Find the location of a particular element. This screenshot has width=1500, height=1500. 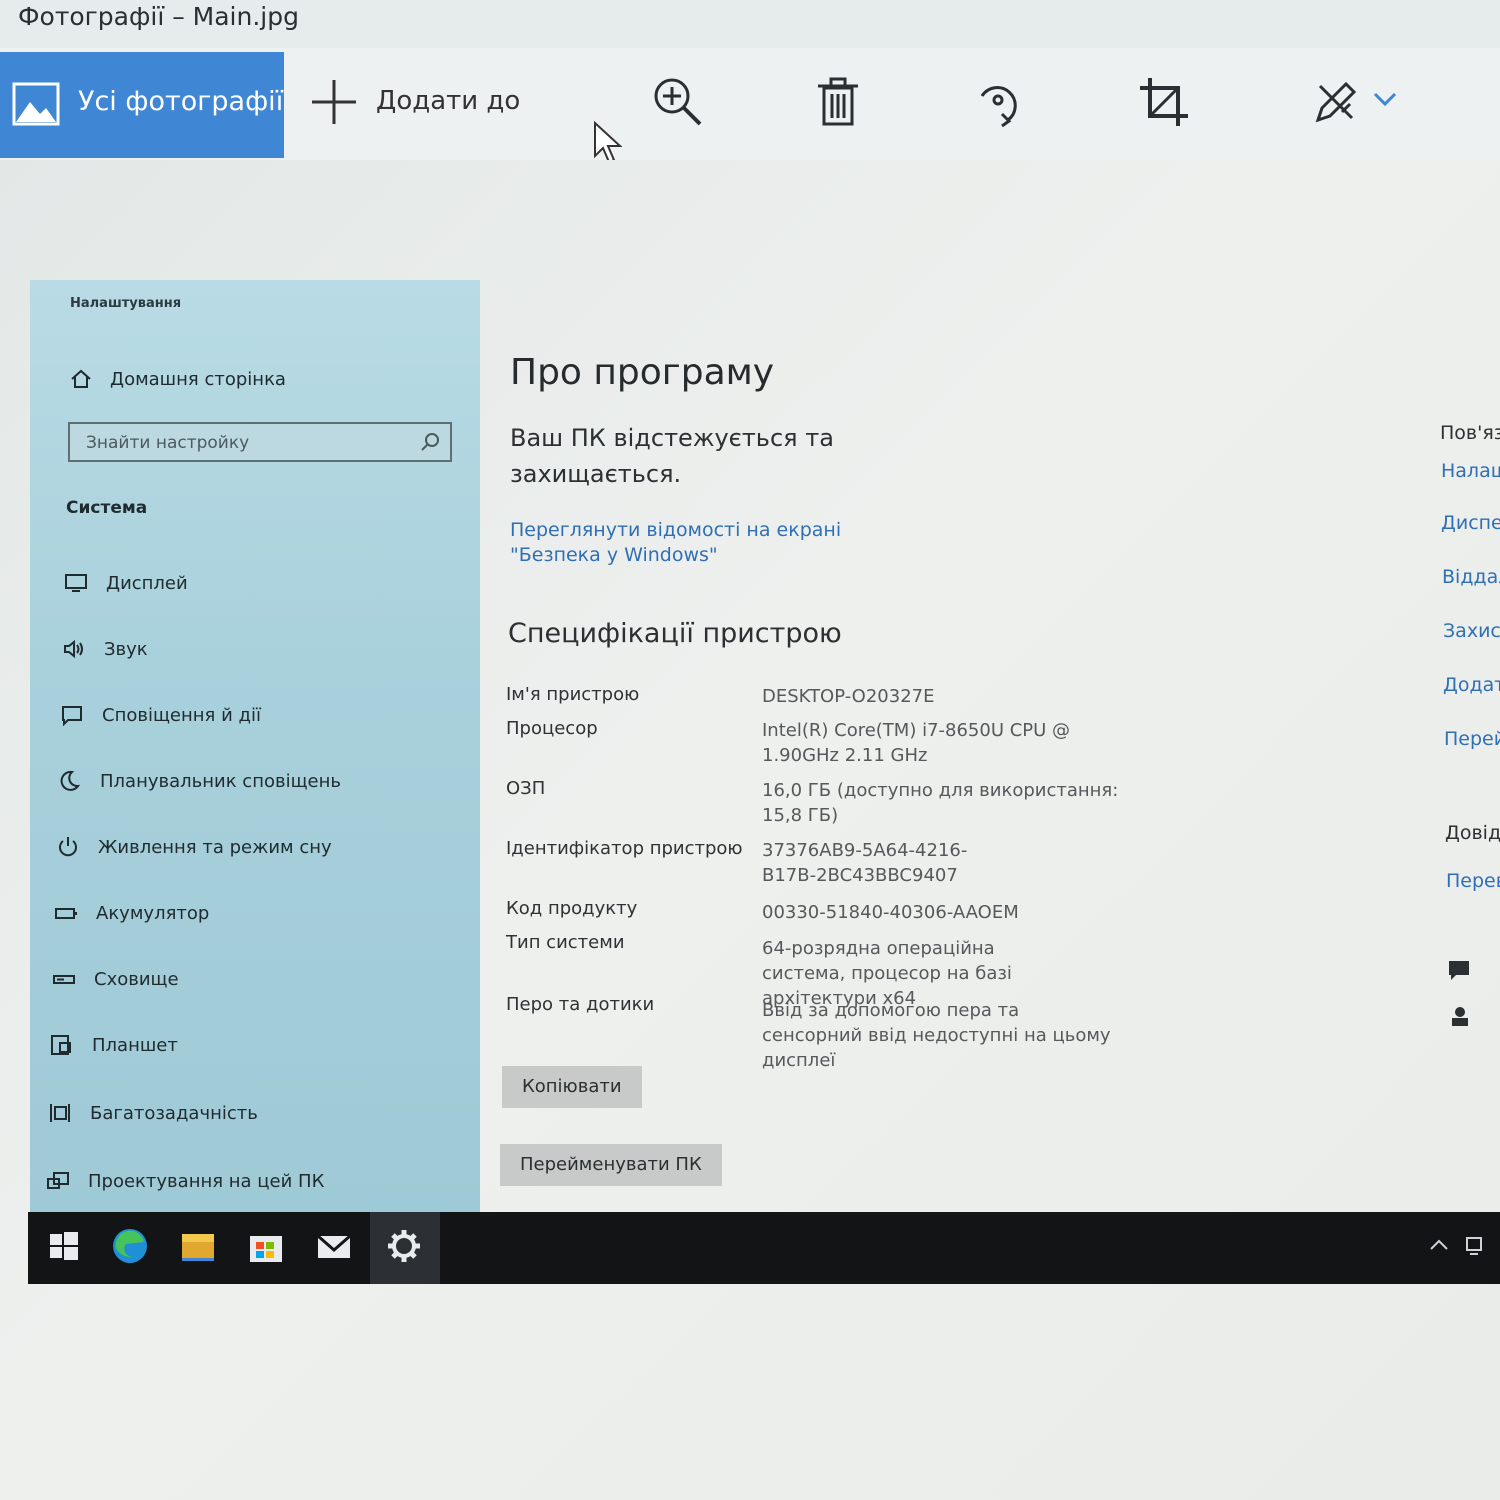

title-bar: Фотографії – Main.jpg is located at coordinates (750, 24).